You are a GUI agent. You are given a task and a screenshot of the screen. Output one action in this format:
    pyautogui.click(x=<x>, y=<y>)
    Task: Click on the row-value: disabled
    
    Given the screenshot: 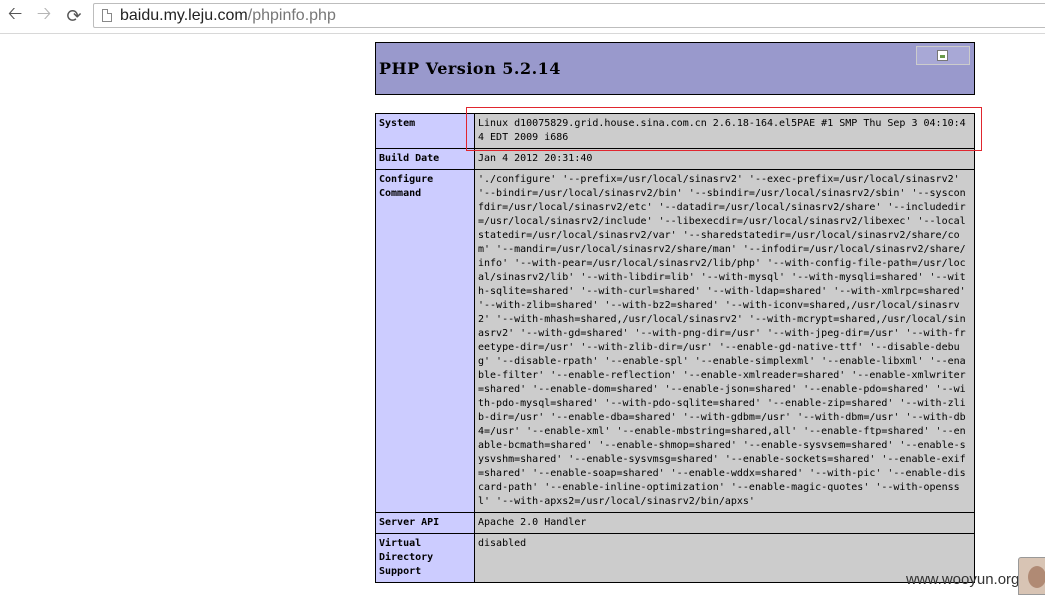 What is the action you would take?
    pyautogui.click(x=724, y=558)
    